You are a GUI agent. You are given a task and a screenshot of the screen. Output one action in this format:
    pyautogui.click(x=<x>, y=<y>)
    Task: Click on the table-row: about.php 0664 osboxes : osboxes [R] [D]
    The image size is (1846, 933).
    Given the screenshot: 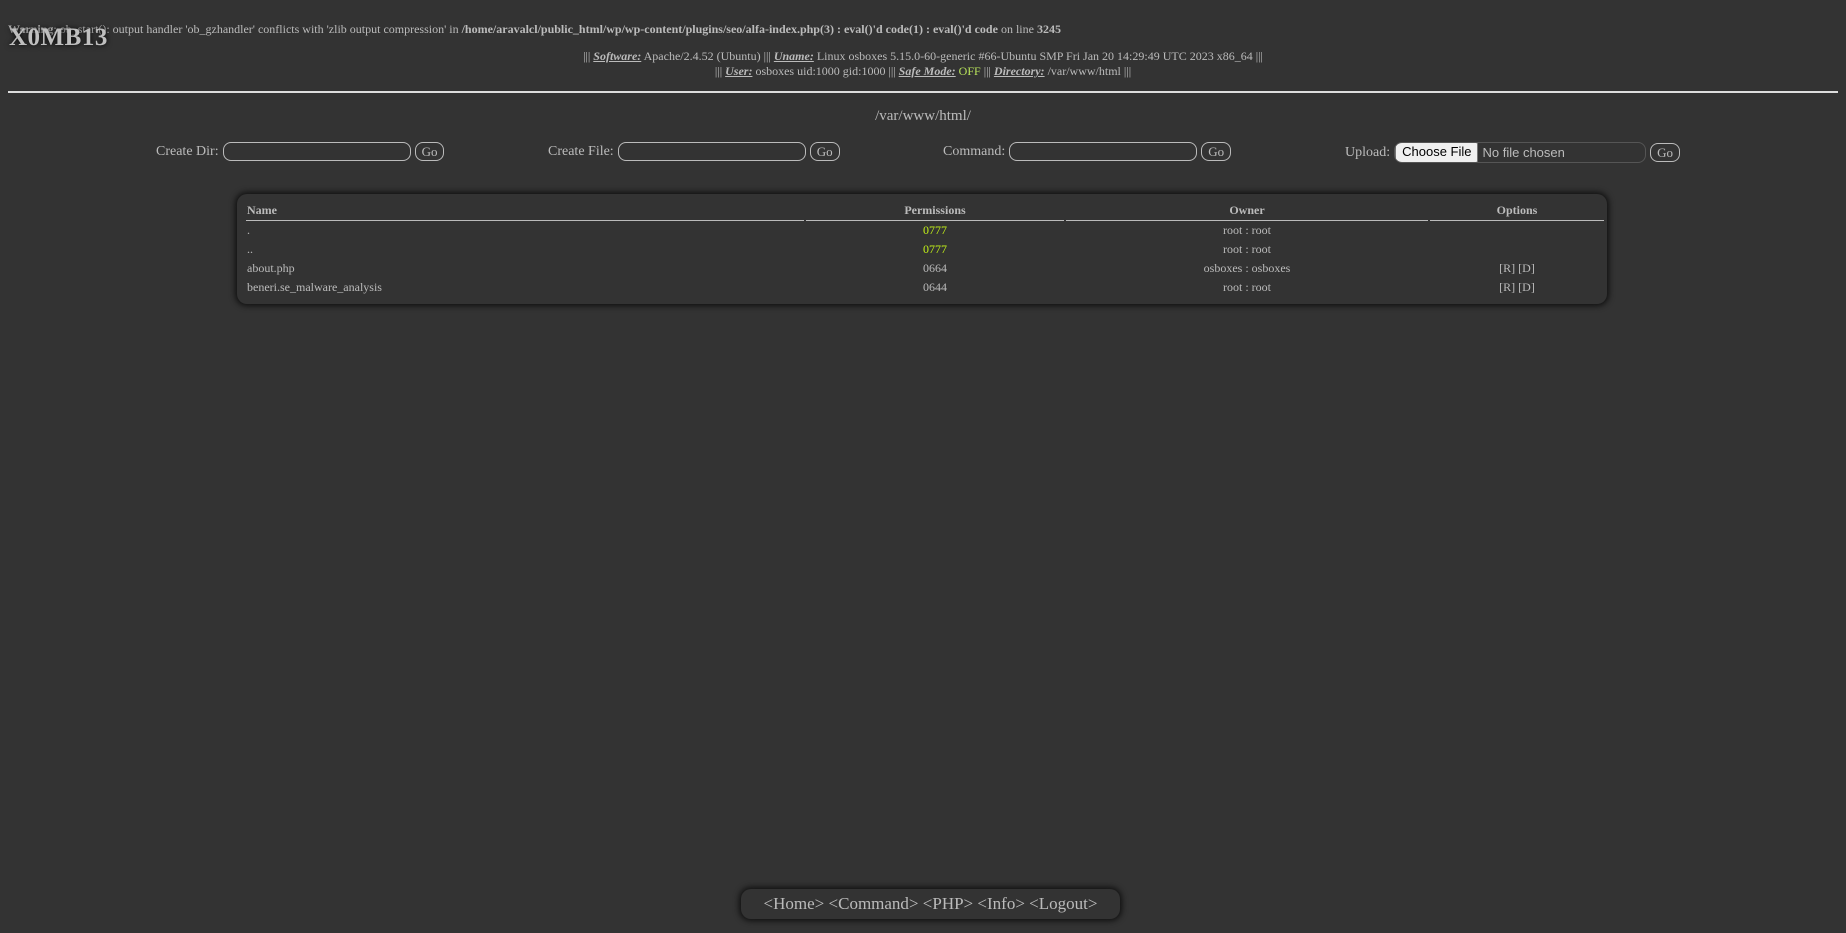 What is the action you would take?
    pyautogui.click(x=925, y=268)
    